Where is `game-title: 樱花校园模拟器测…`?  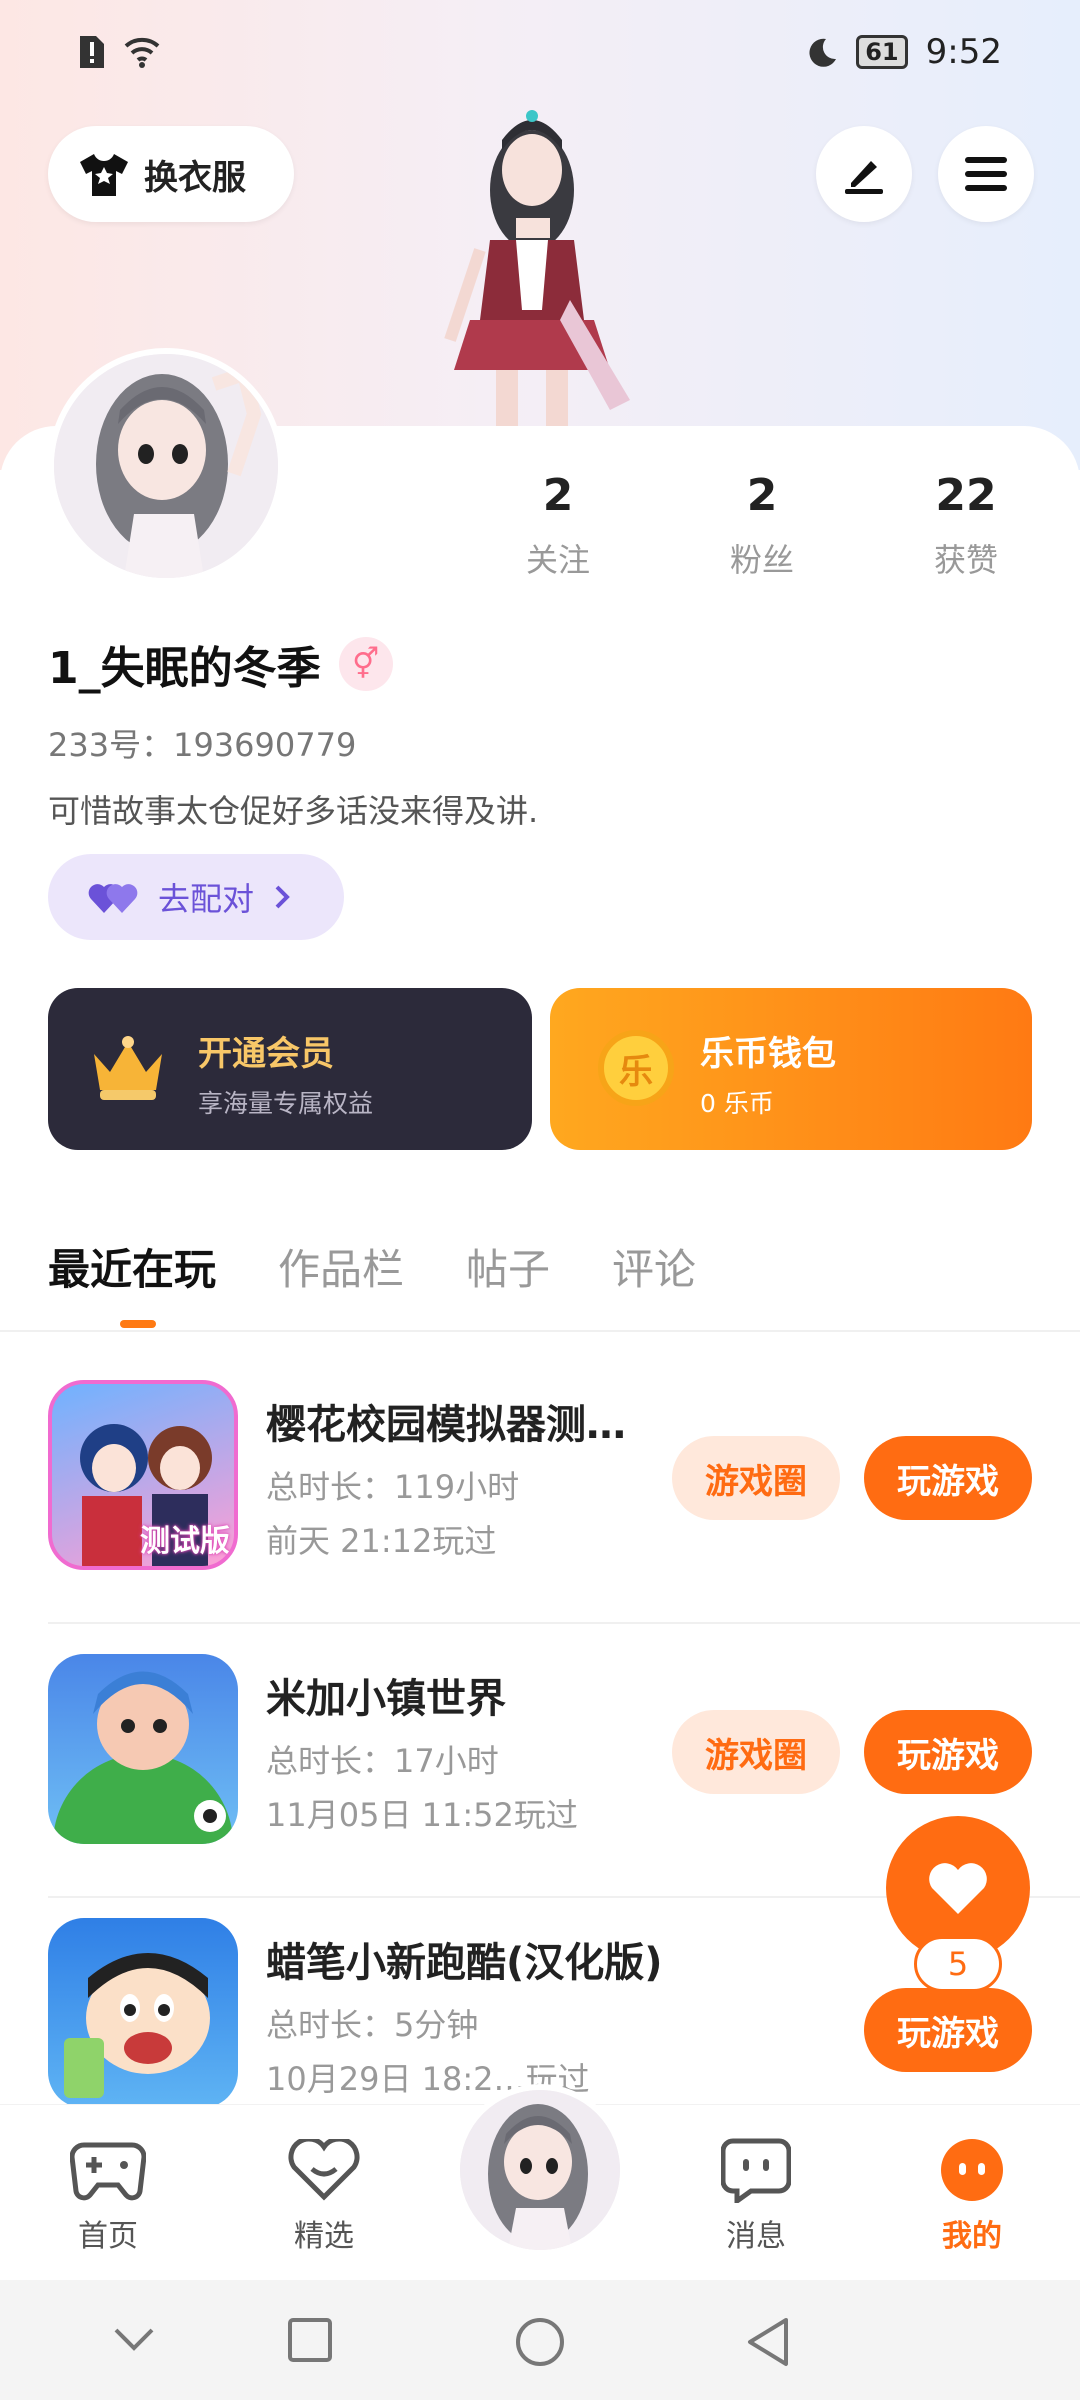 game-title: 樱花校园模拟器测… is located at coordinates (446, 1425).